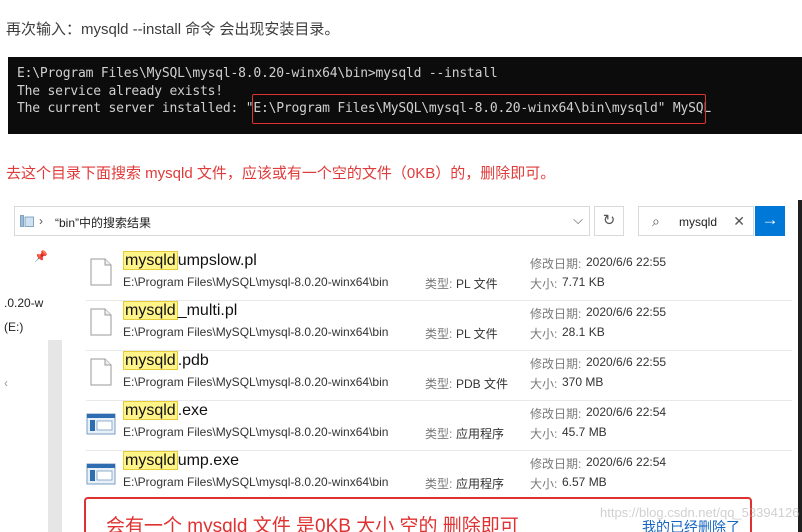 The image size is (802, 532). I want to click on file-name-rest: .exe, so click(192, 410).